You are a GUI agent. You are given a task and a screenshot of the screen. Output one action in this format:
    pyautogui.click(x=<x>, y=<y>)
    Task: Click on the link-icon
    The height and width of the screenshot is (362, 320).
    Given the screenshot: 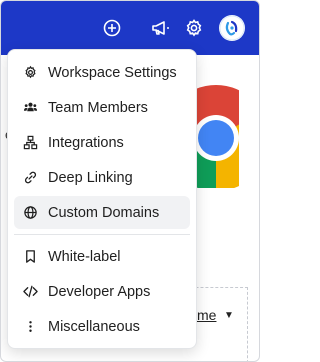 What is the action you would take?
    pyautogui.click(x=30, y=178)
    